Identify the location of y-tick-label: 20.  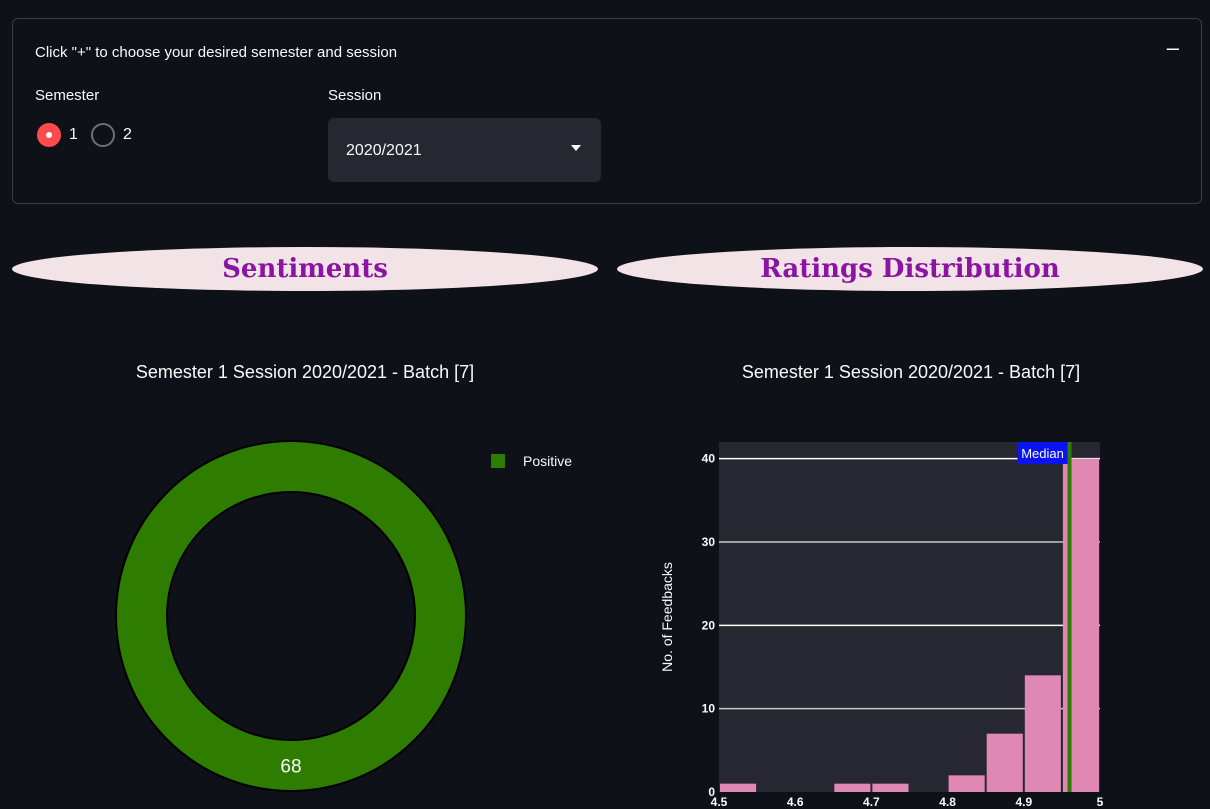
(709, 625).